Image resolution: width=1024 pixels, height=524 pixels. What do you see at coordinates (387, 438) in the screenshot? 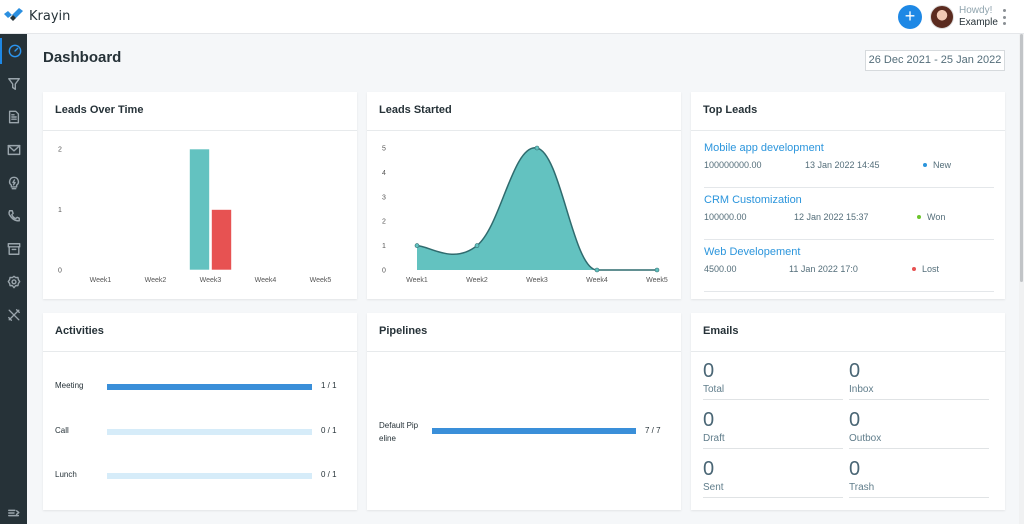
I see `pipeline-label-line: eline` at bounding box center [387, 438].